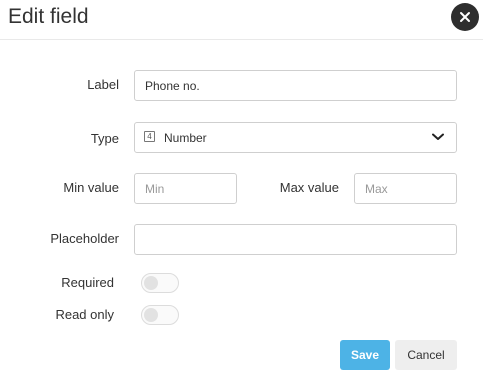 Image resolution: width=483 pixels, height=392 pixels. What do you see at coordinates (160, 315) in the screenshot?
I see `read-only-toggle` at bounding box center [160, 315].